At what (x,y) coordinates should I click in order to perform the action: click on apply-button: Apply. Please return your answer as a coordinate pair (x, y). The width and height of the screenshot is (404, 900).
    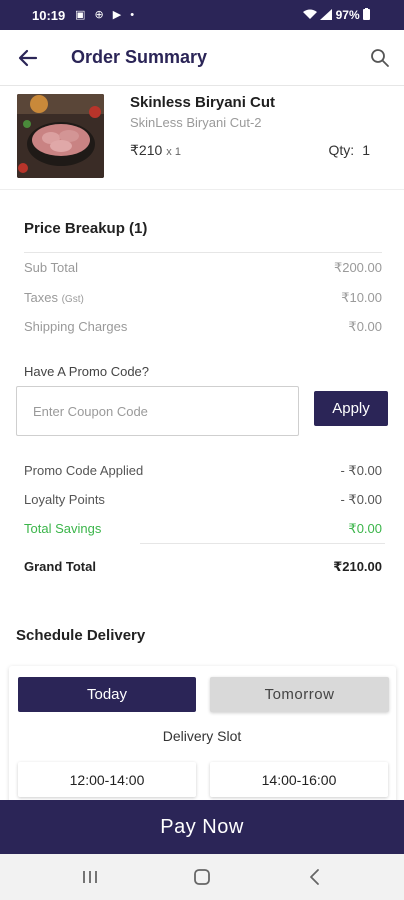
    Looking at the image, I should click on (351, 408).